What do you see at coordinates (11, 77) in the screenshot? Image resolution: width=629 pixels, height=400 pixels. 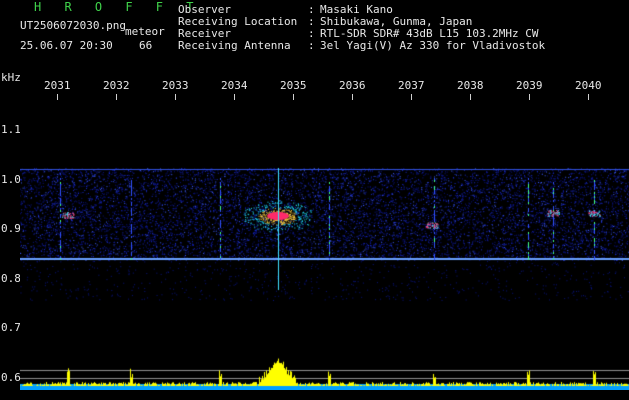 I see `frequency-unit-label: kHz` at bounding box center [11, 77].